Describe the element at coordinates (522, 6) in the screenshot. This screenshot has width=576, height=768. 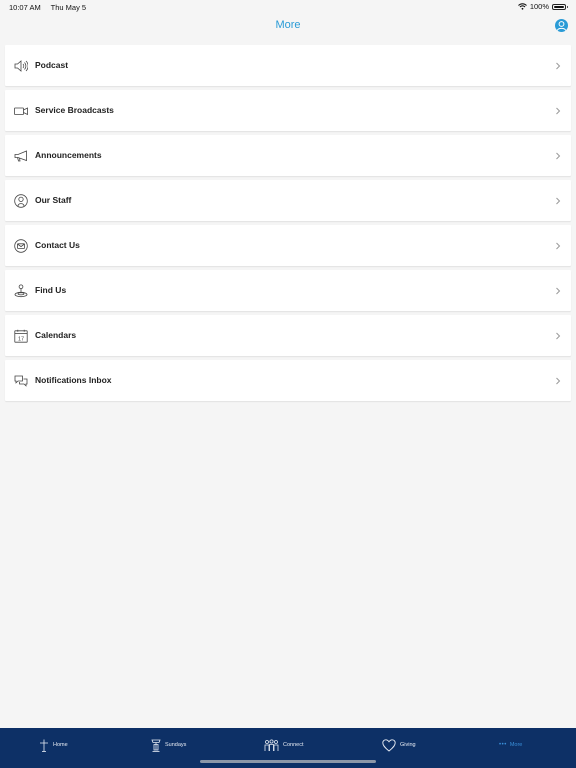
I see `wifi-icon` at that location.